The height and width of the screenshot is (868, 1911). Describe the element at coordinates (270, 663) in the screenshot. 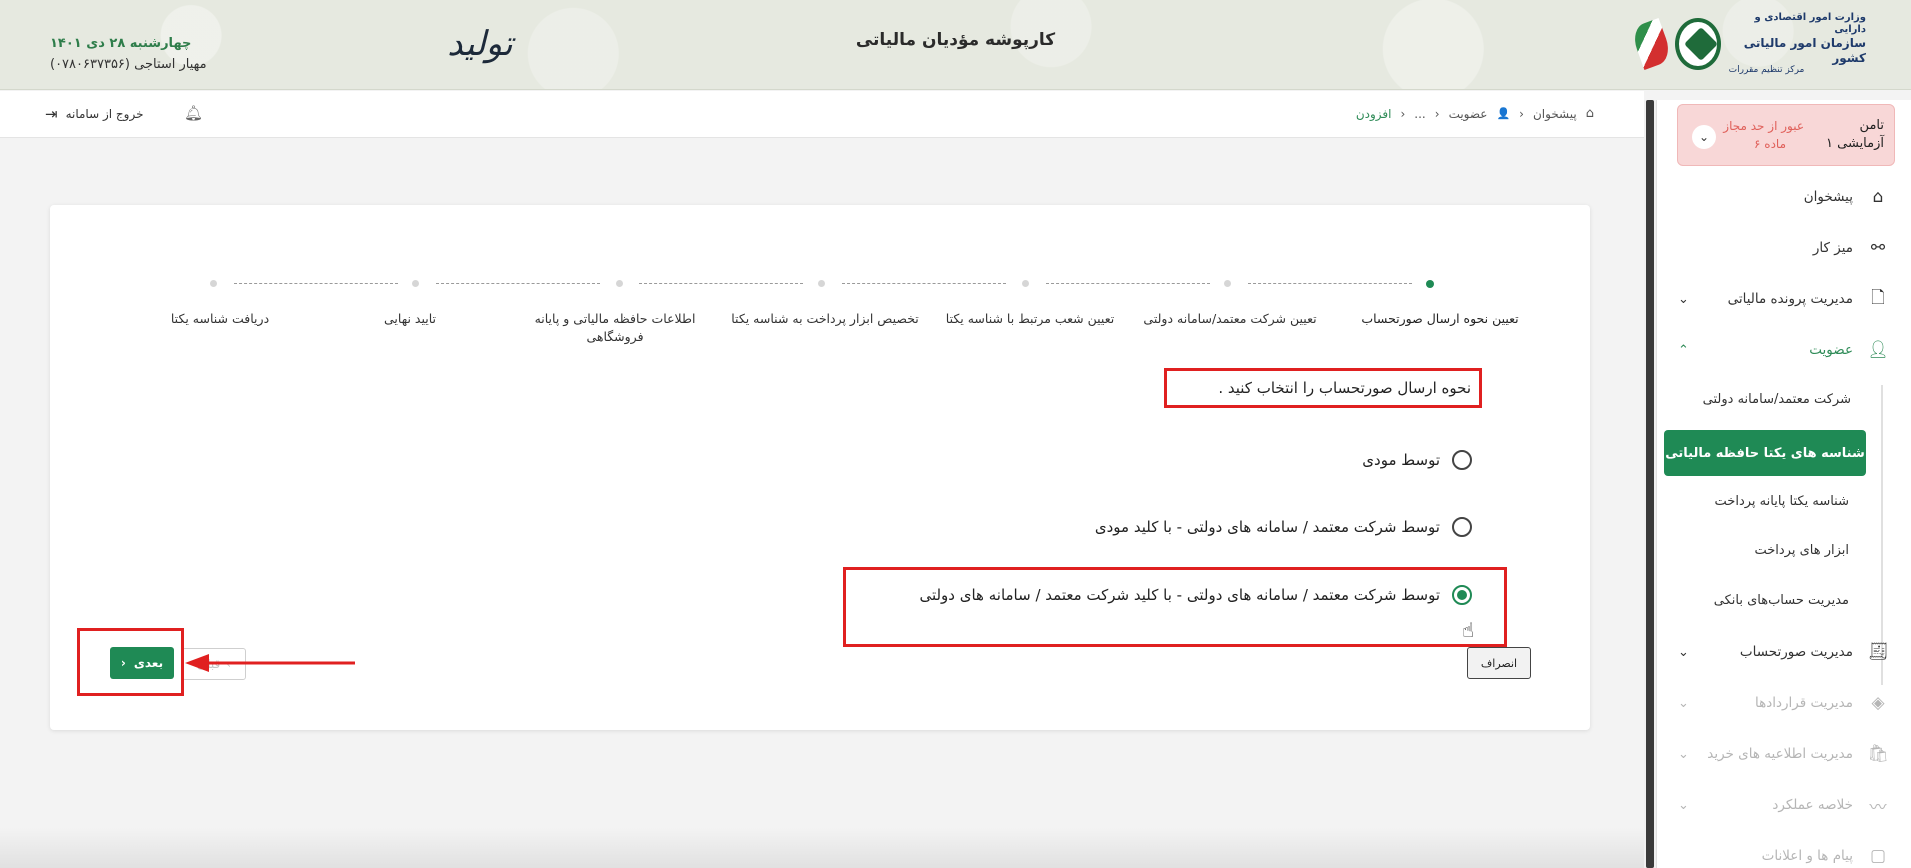

I see `annotation-arrow` at that location.